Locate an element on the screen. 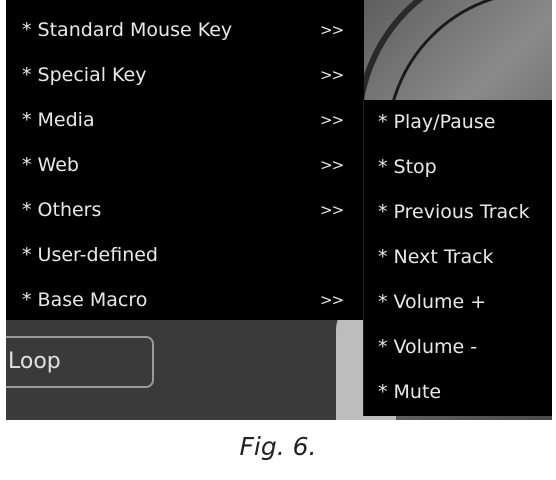 This screenshot has height=480, width=556. menu-item-label: * Web is located at coordinates (50, 165).